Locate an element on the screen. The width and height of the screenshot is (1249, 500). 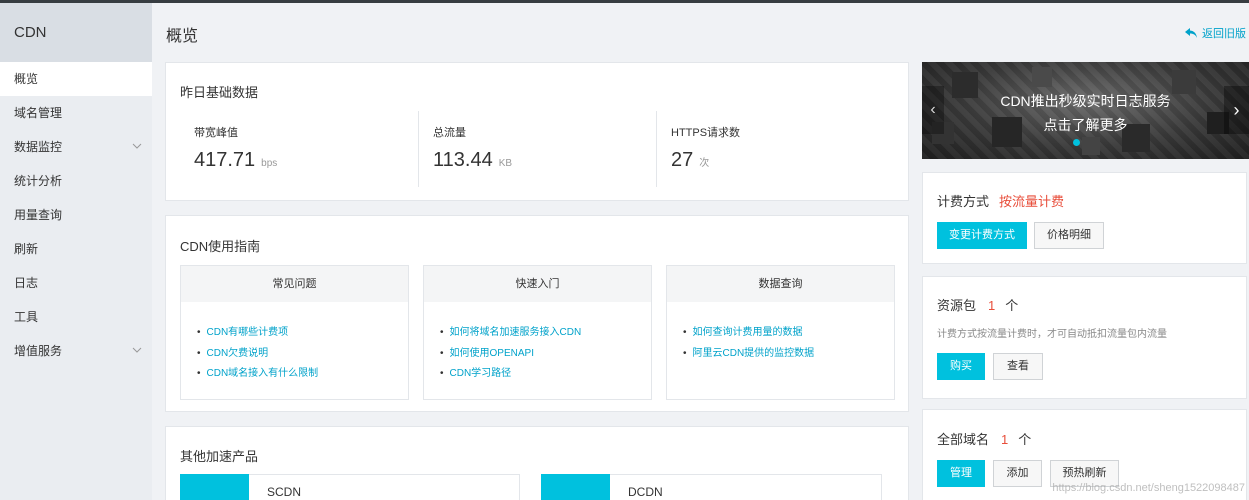
product-scdn: SCDN is located at coordinates (350, 487).